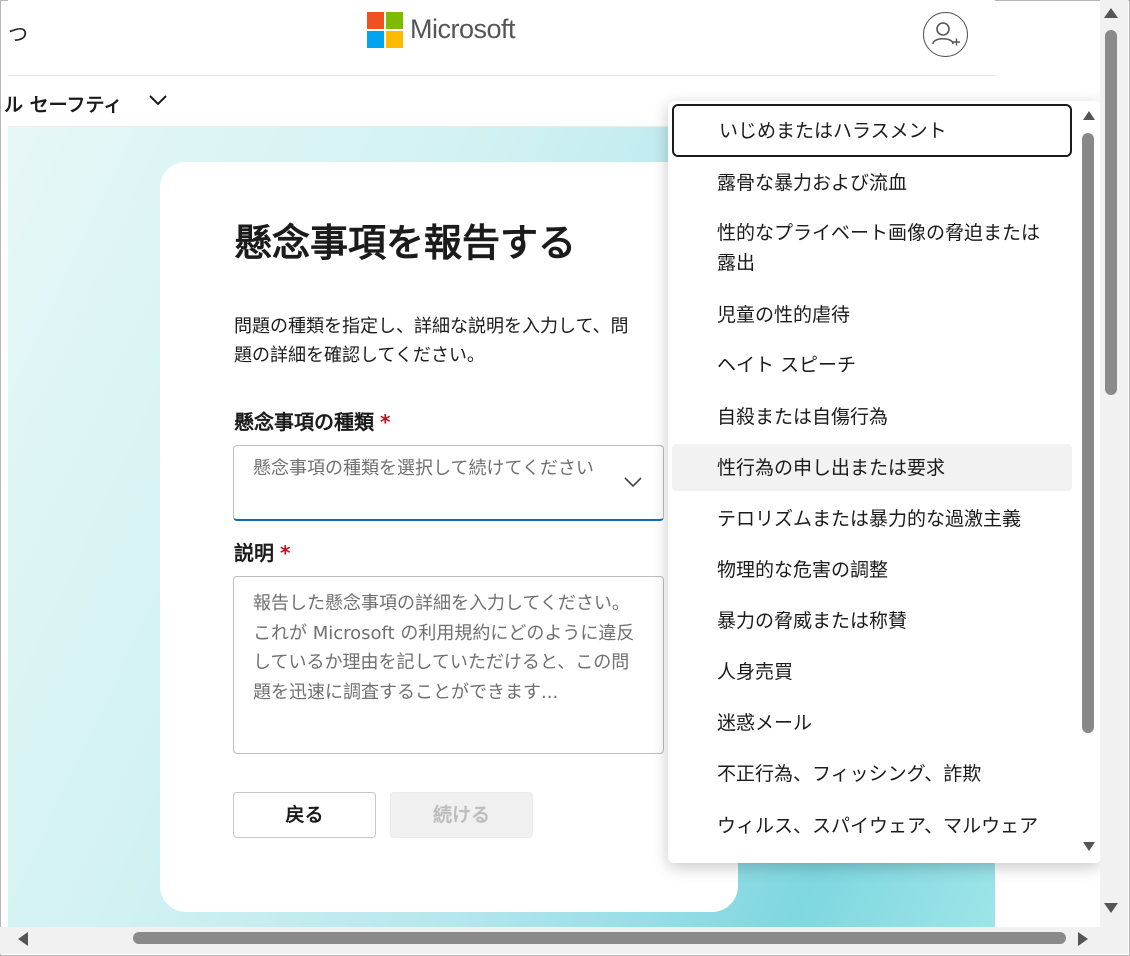 This screenshot has width=1130, height=956. Describe the element at coordinates (1114, 940) in the screenshot. I see `scrollbar-corner` at that location.